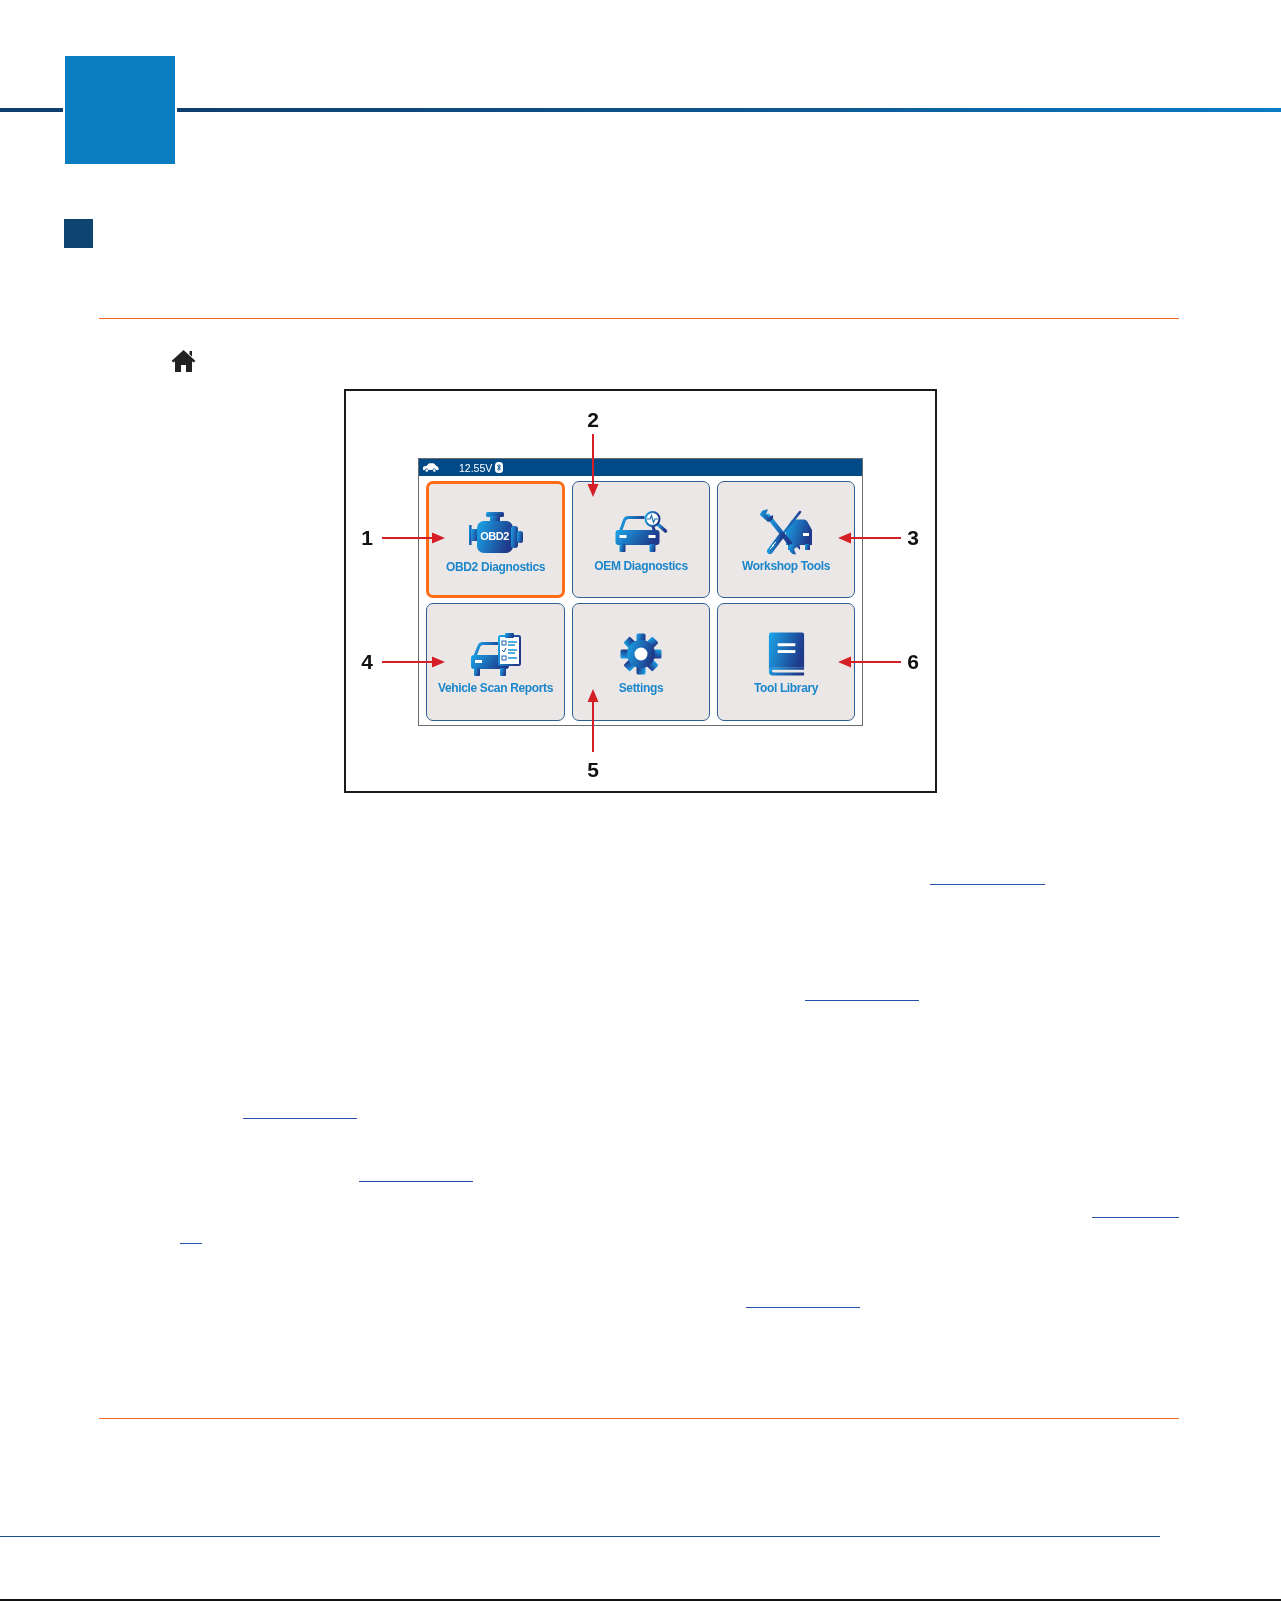 The image size is (1281, 1601). I want to click on menu-tile: Tool Library, so click(786, 662).